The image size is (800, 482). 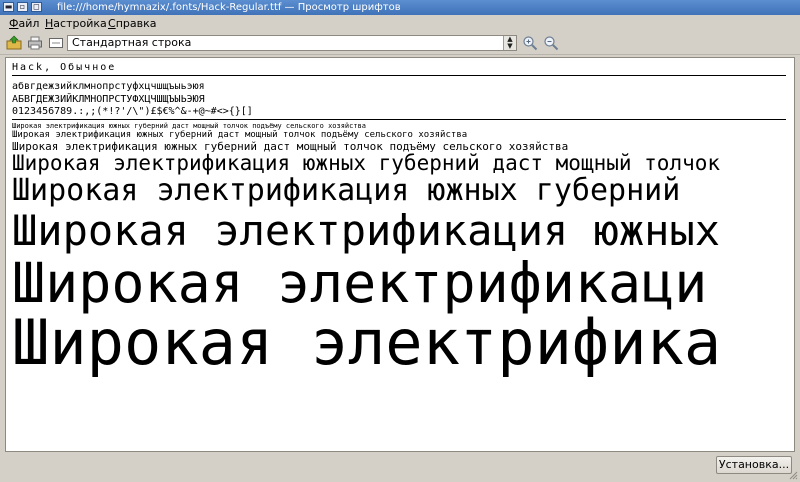 What do you see at coordinates (292, 43) in the screenshot?
I see `preview-mode-select: Стандартная строка ▲ ▼` at bounding box center [292, 43].